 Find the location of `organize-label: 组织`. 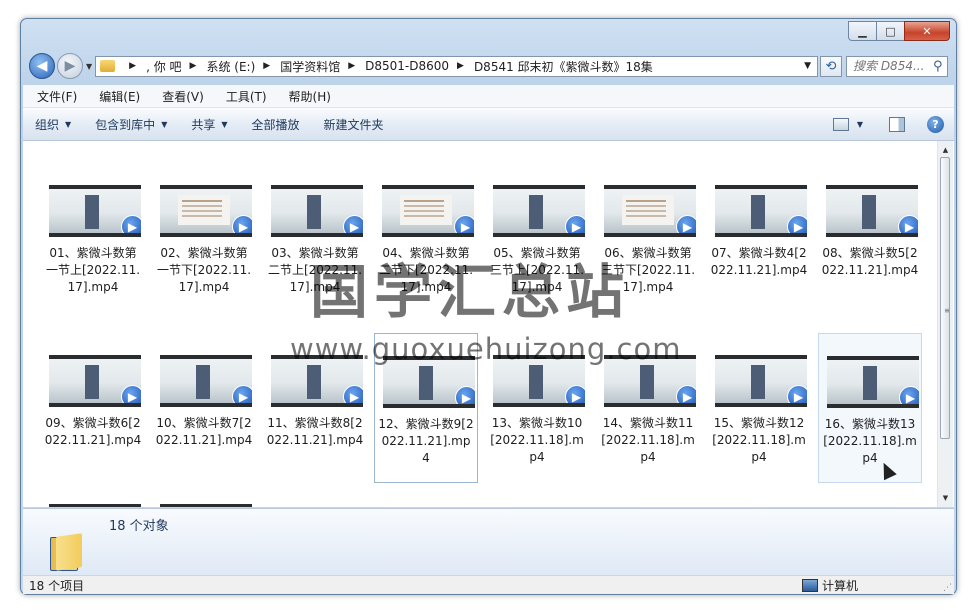

organize-label: 组织 is located at coordinates (47, 124).